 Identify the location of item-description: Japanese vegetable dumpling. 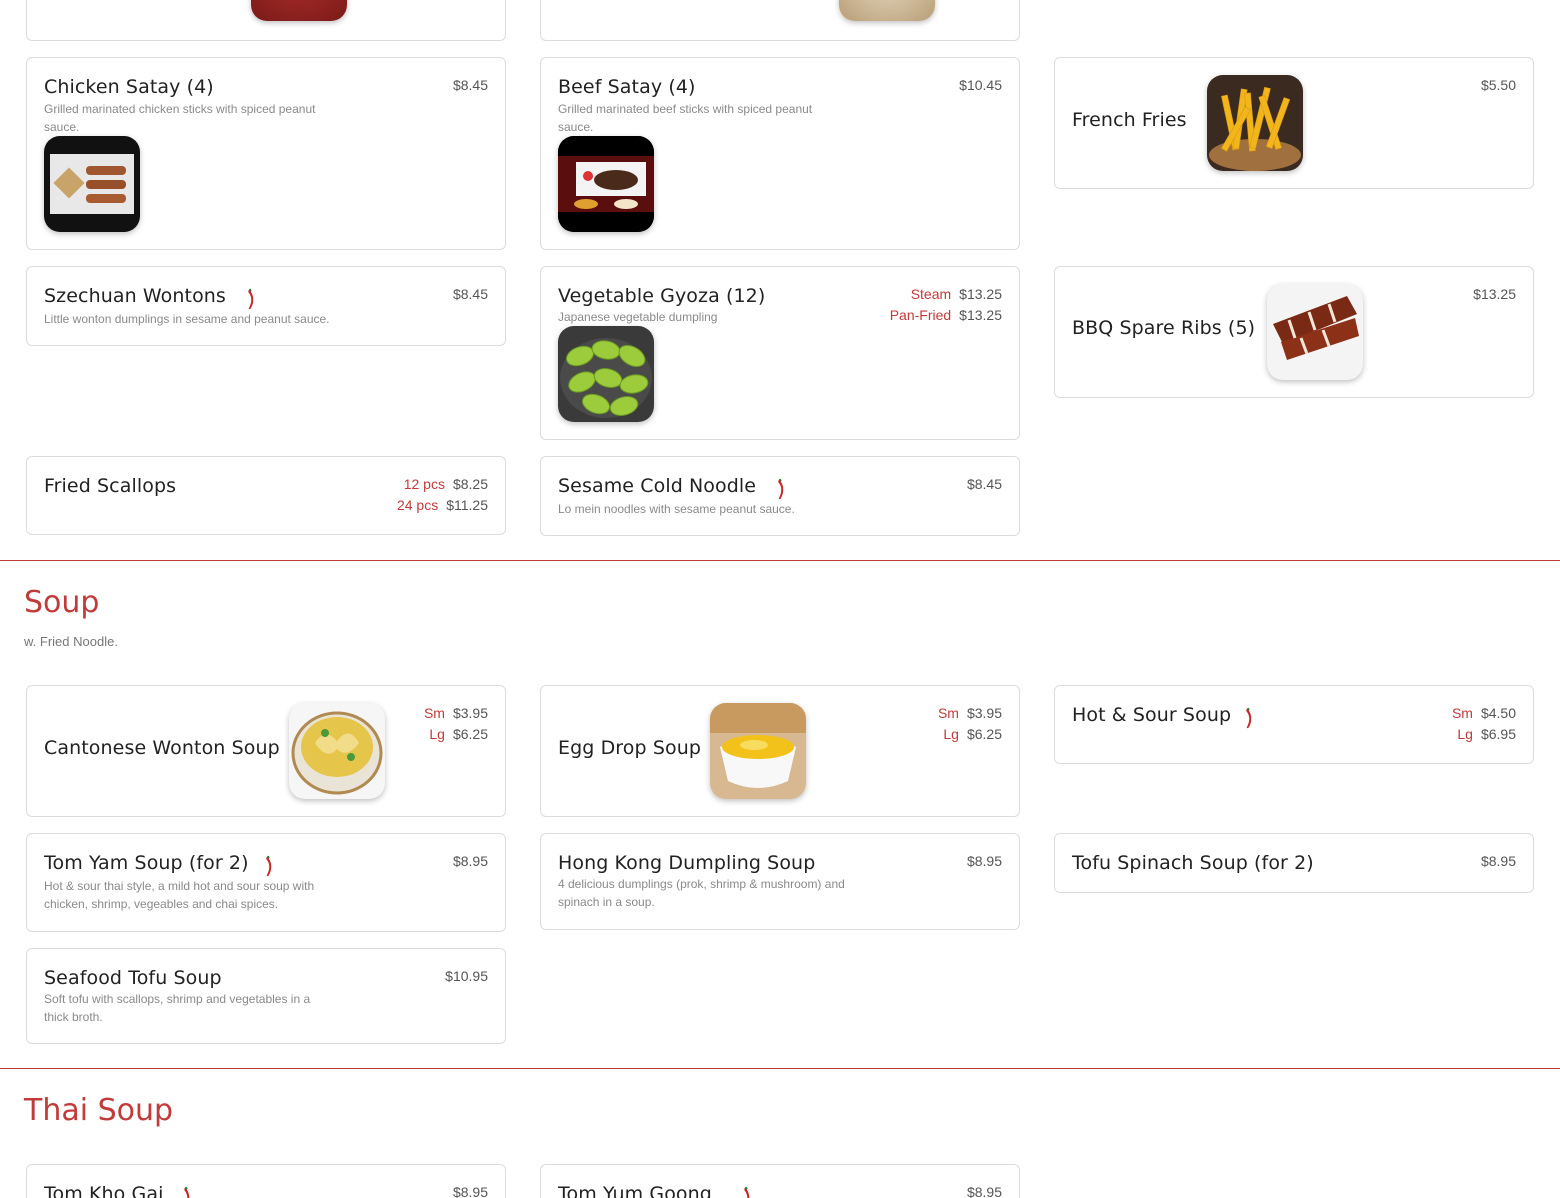
(638, 317).